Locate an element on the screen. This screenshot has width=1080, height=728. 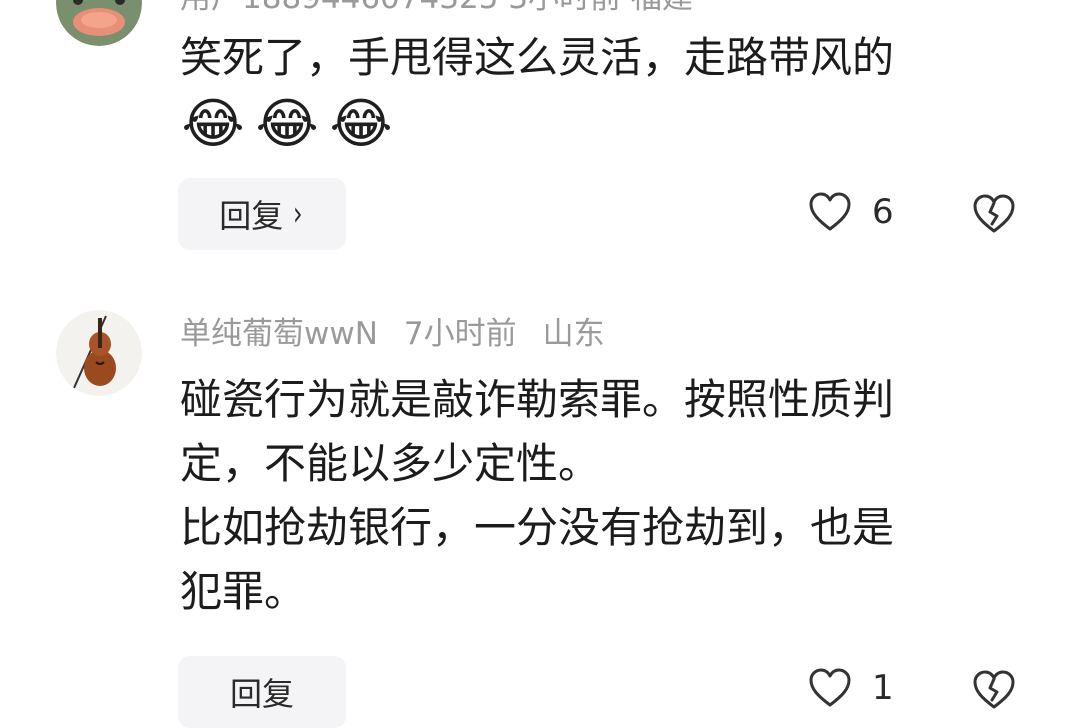
comment-meta: 用户1889446074325 3小时前 福建 is located at coordinates (449, 9).